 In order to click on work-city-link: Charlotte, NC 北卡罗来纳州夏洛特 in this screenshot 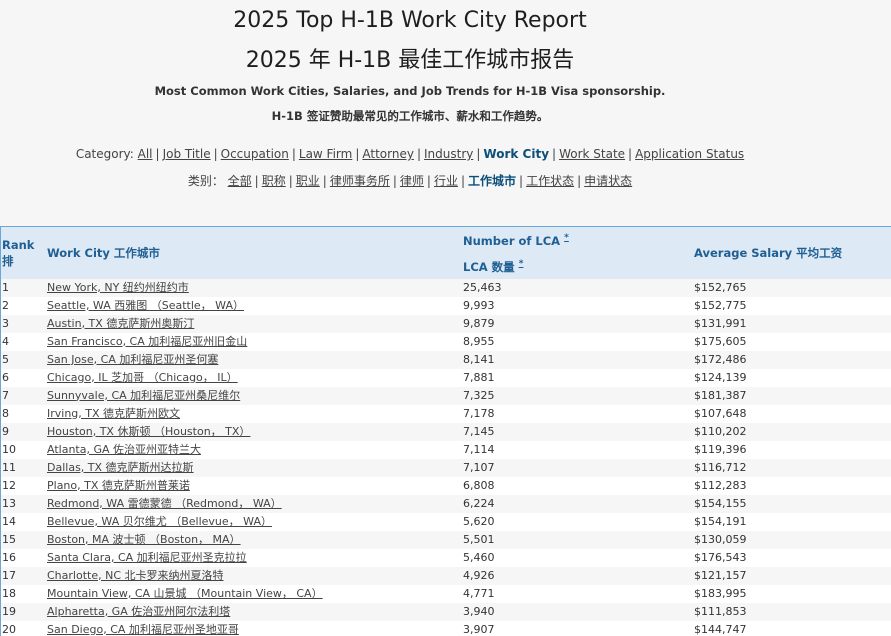, I will do `click(135, 575)`.